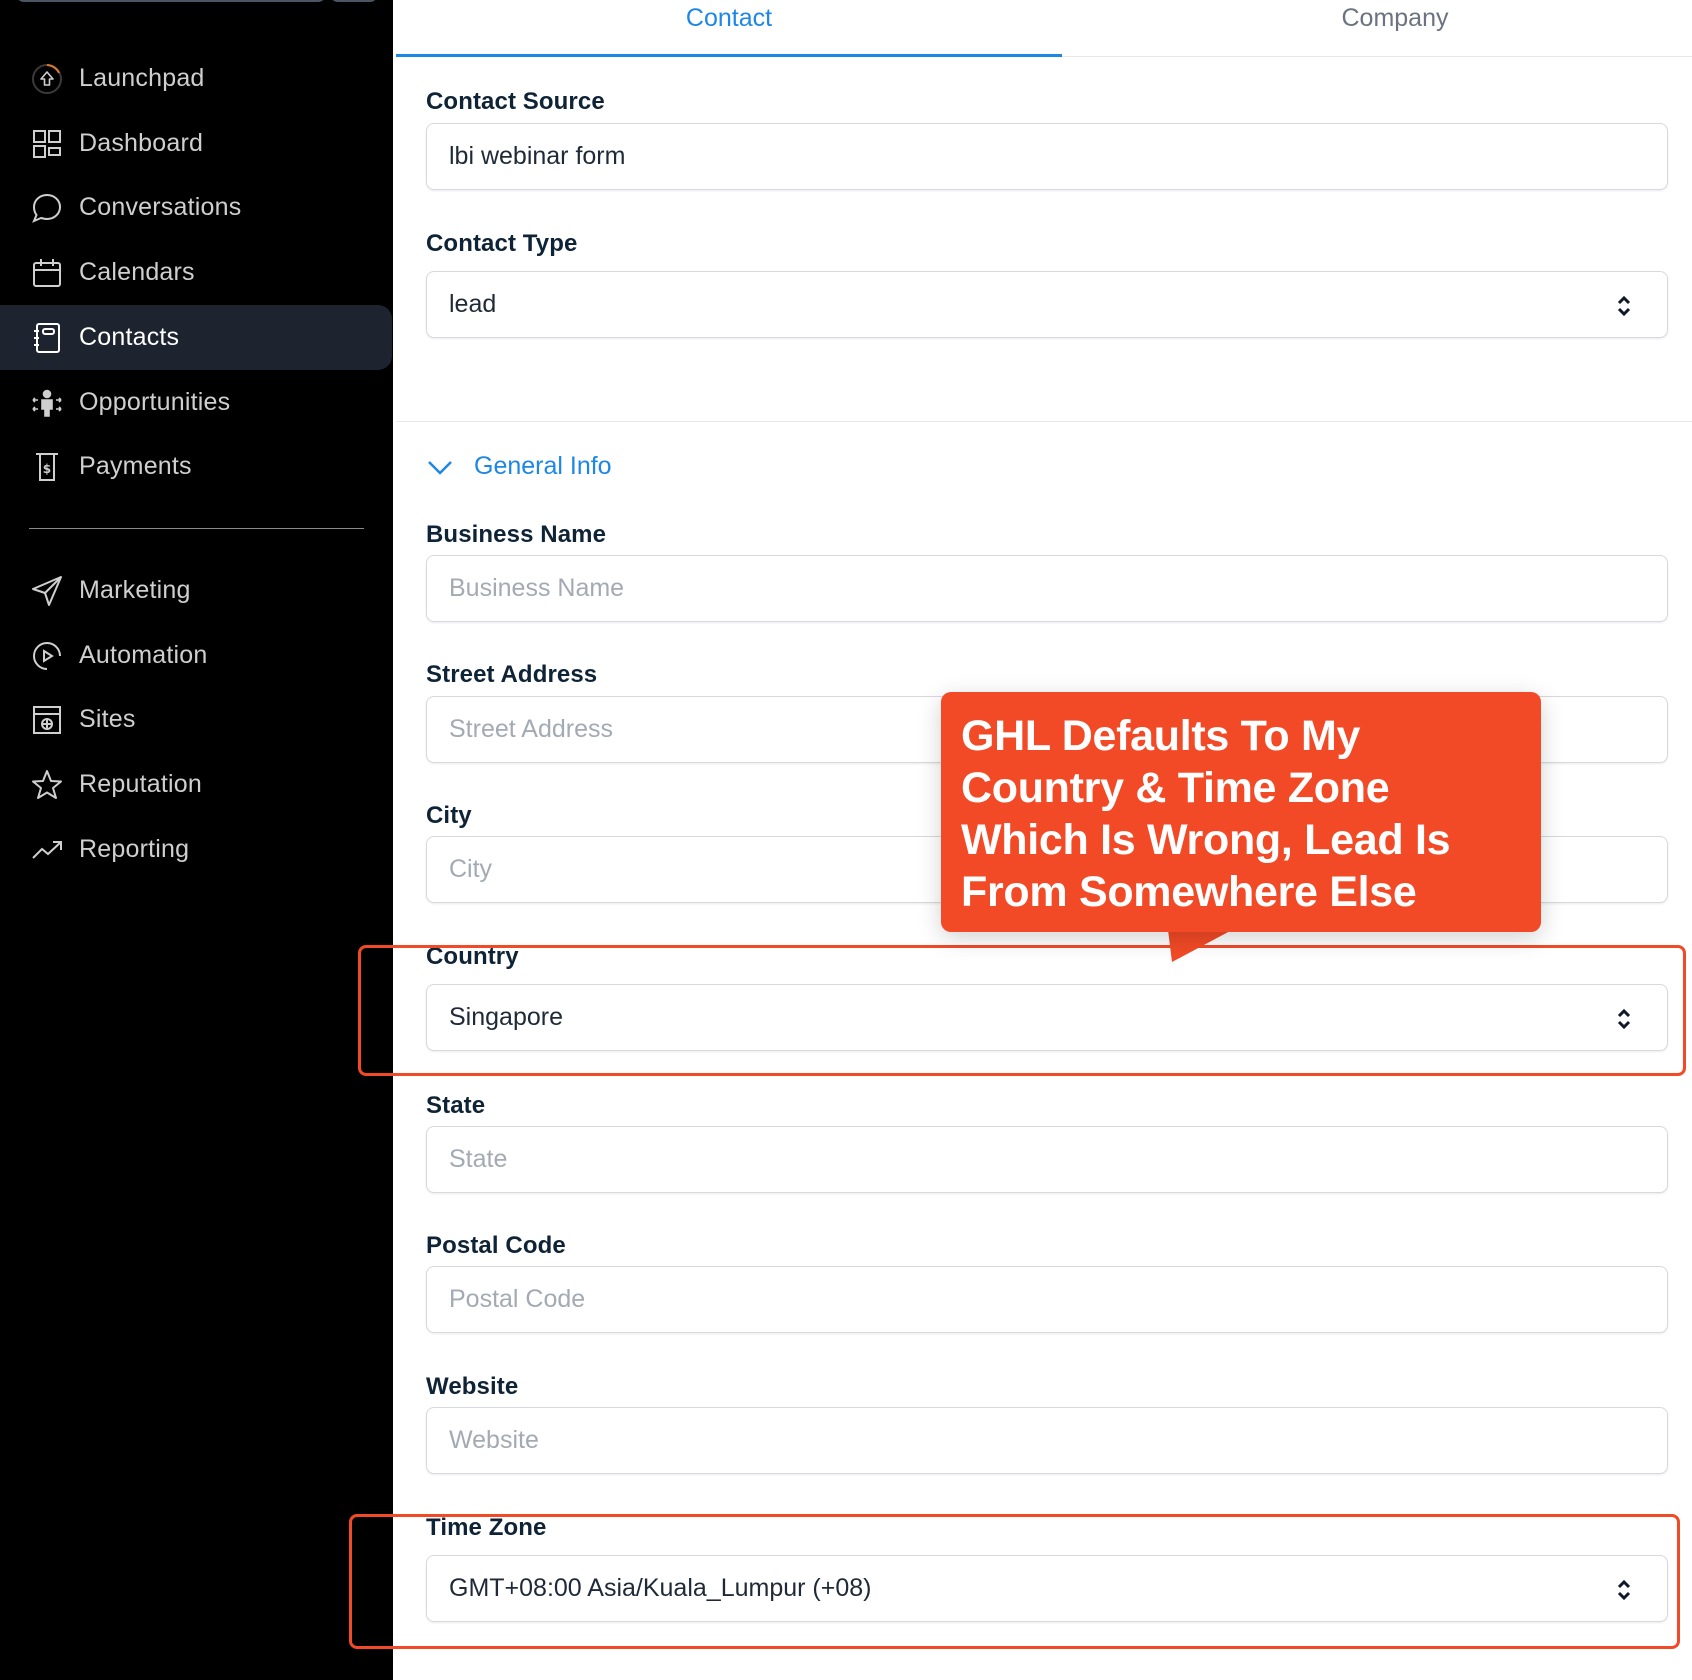 This screenshot has width=1692, height=1680. What do you see at coordinates (354, 1) in the screenshot?
I see `sidebar-top-button` at bounding box center [354, 1].